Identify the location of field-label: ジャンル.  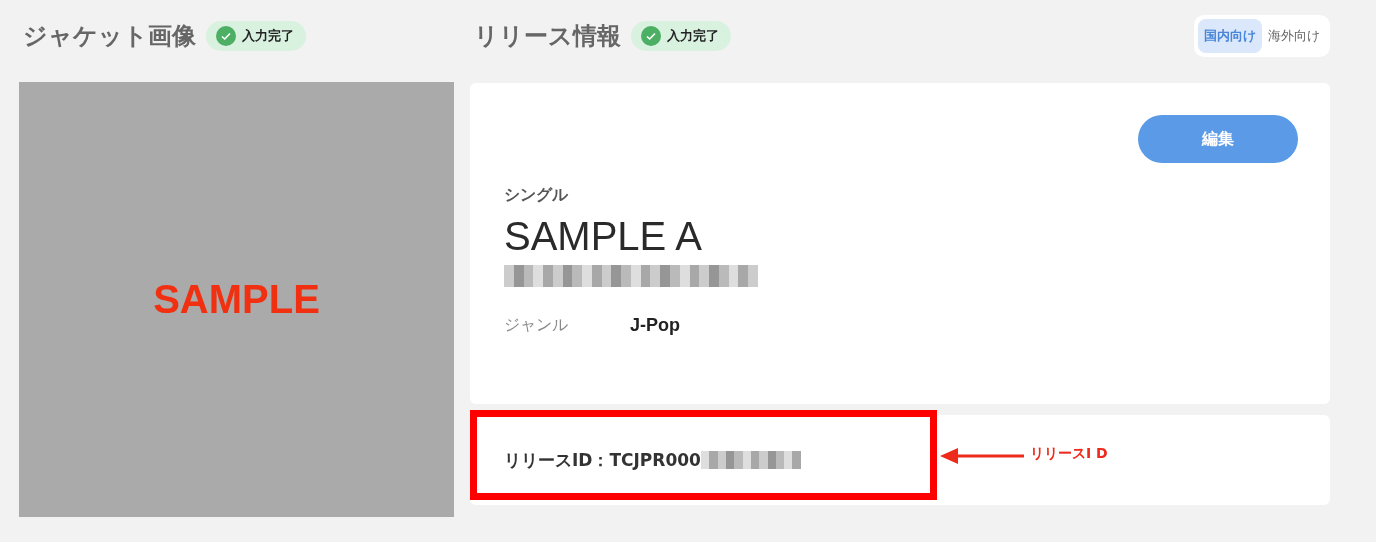
(536, 325).